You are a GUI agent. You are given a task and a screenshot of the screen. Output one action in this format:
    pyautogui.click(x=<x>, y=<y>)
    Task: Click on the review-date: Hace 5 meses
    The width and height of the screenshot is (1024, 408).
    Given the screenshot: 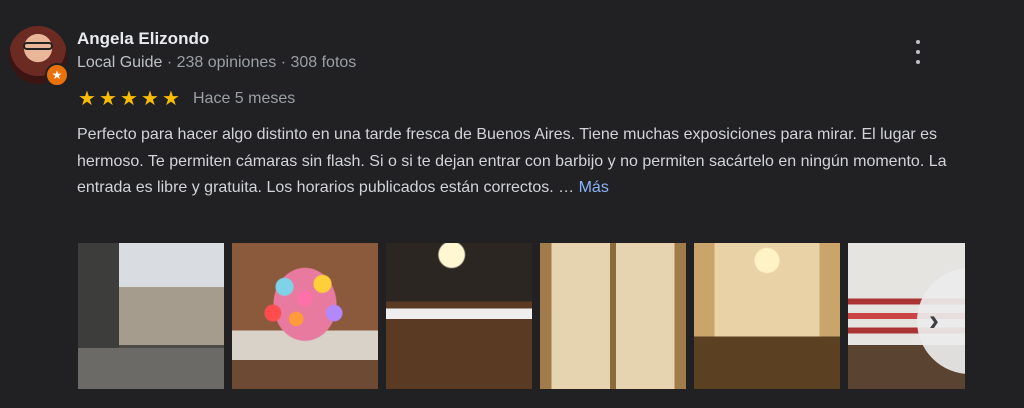 What is the action you would take?
    pyautogui.click(x=244, y=98)
    